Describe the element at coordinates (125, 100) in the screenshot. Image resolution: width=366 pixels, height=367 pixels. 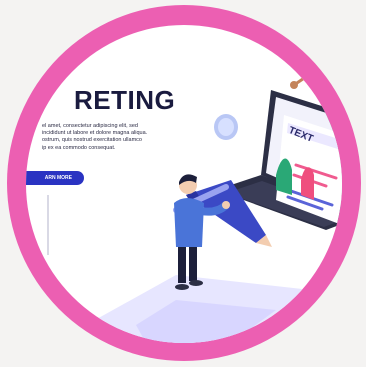
I see `page-title: RETING` at that location.